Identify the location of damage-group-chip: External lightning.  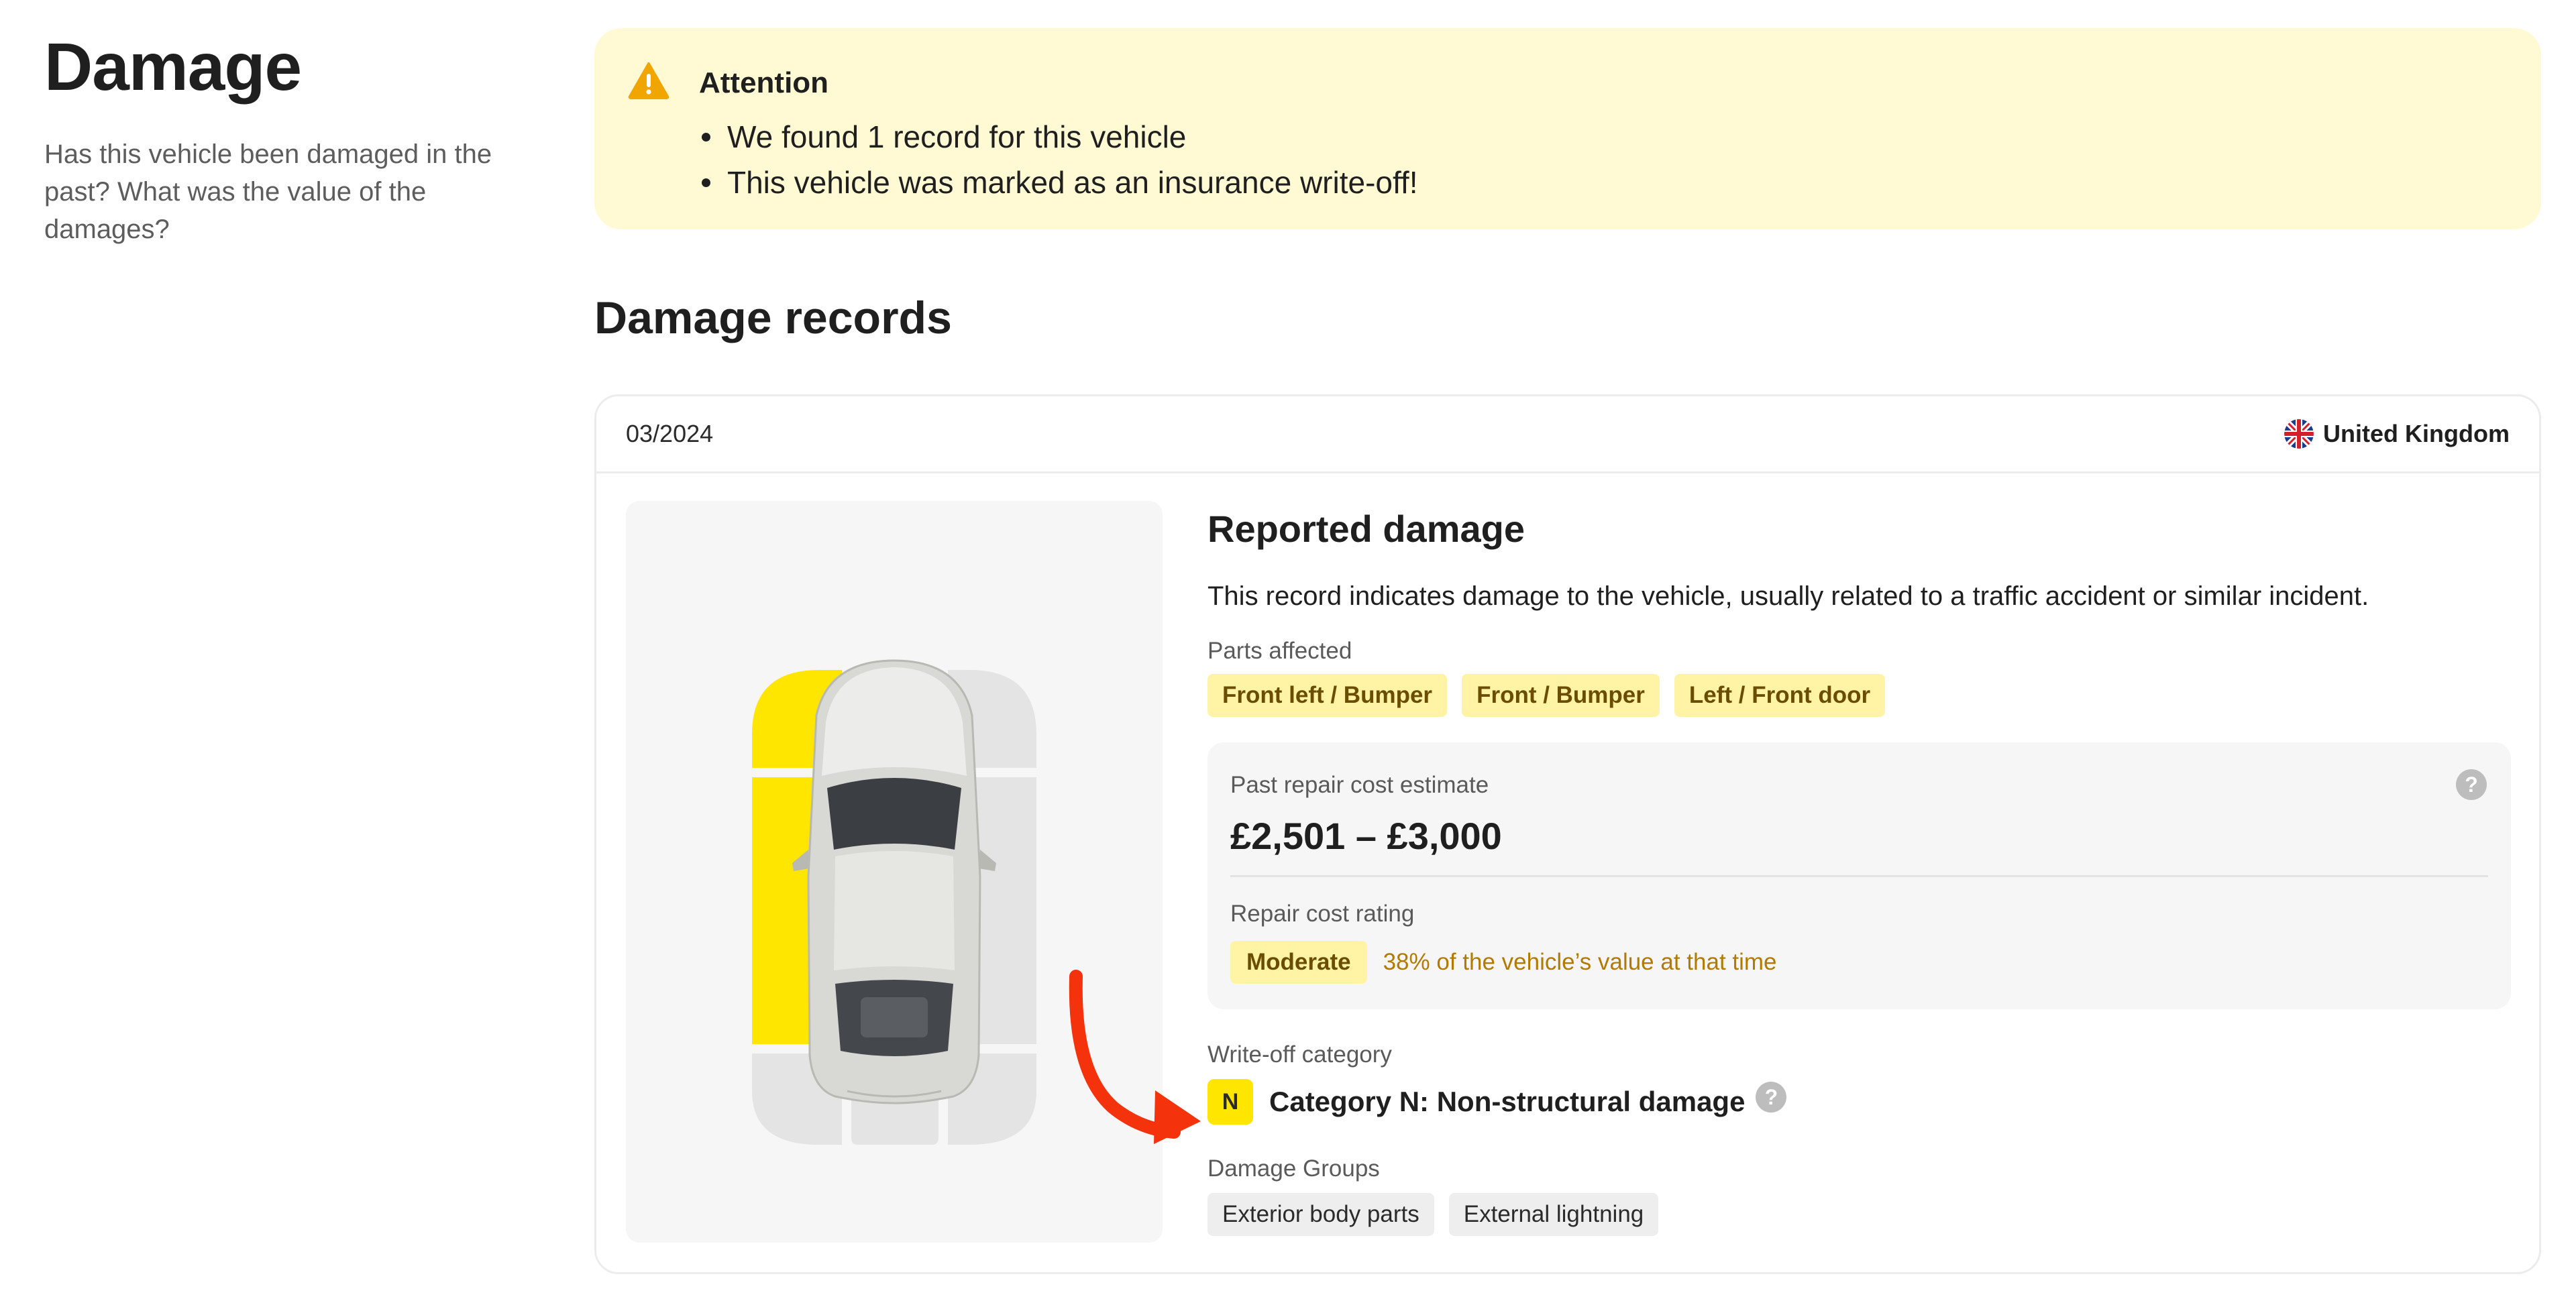
(1553, 1214).